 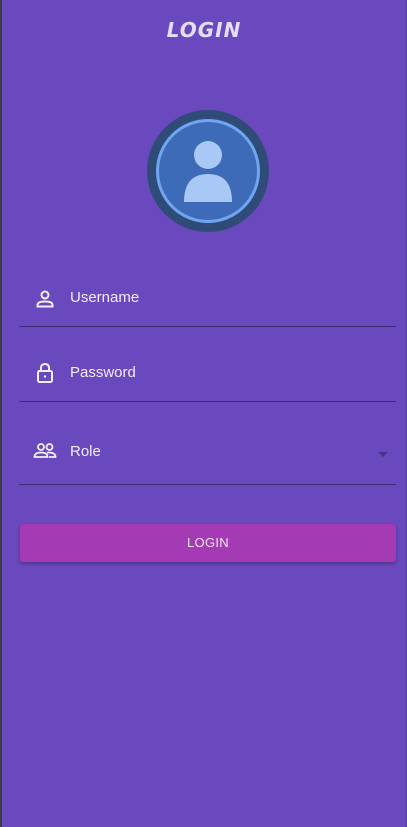 What do you see at coordinates (383, 454) in the screenshot?
I see `chevron-down-icon` at bounding box center [383, 454].